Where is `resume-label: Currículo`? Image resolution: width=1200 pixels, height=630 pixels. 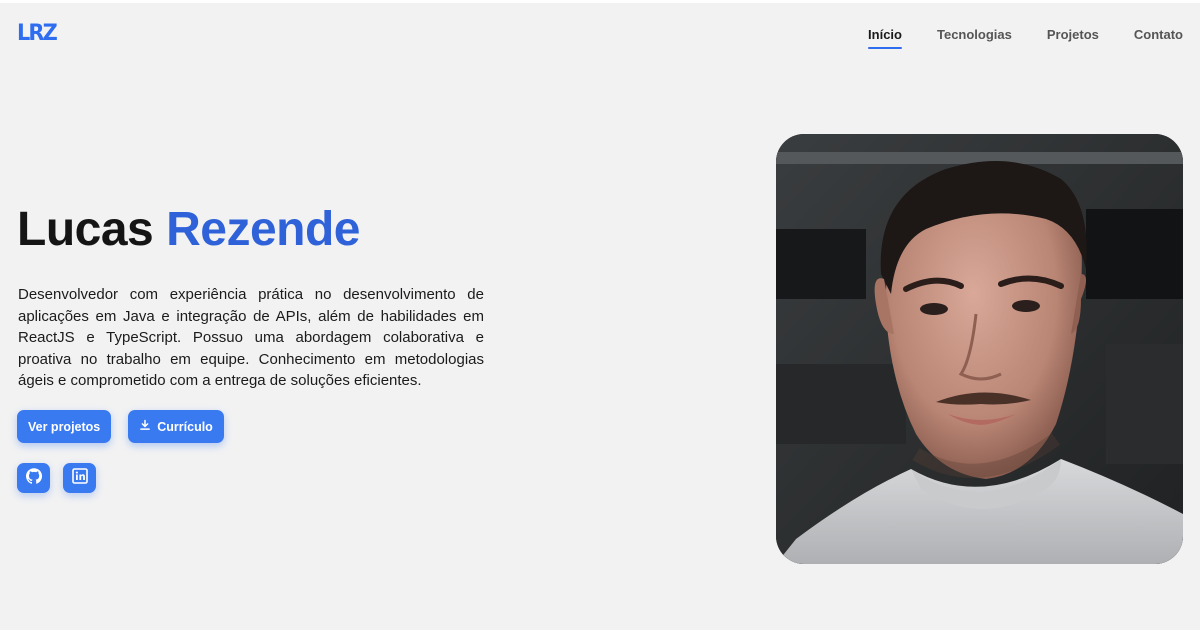
resume-label: Currículo is located at coordinates (185, 426).